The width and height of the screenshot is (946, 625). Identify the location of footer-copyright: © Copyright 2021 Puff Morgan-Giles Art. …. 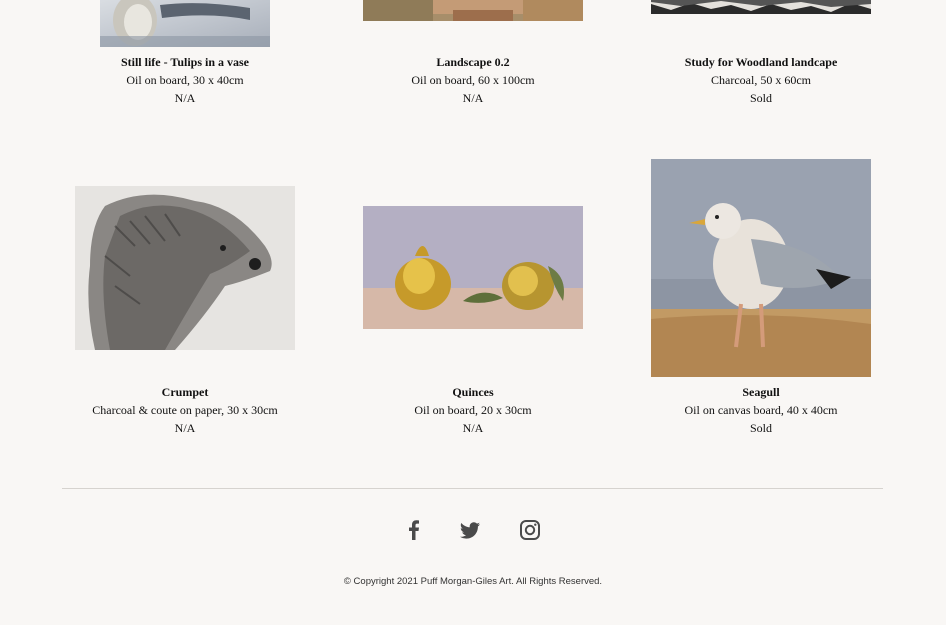
(473, 581).